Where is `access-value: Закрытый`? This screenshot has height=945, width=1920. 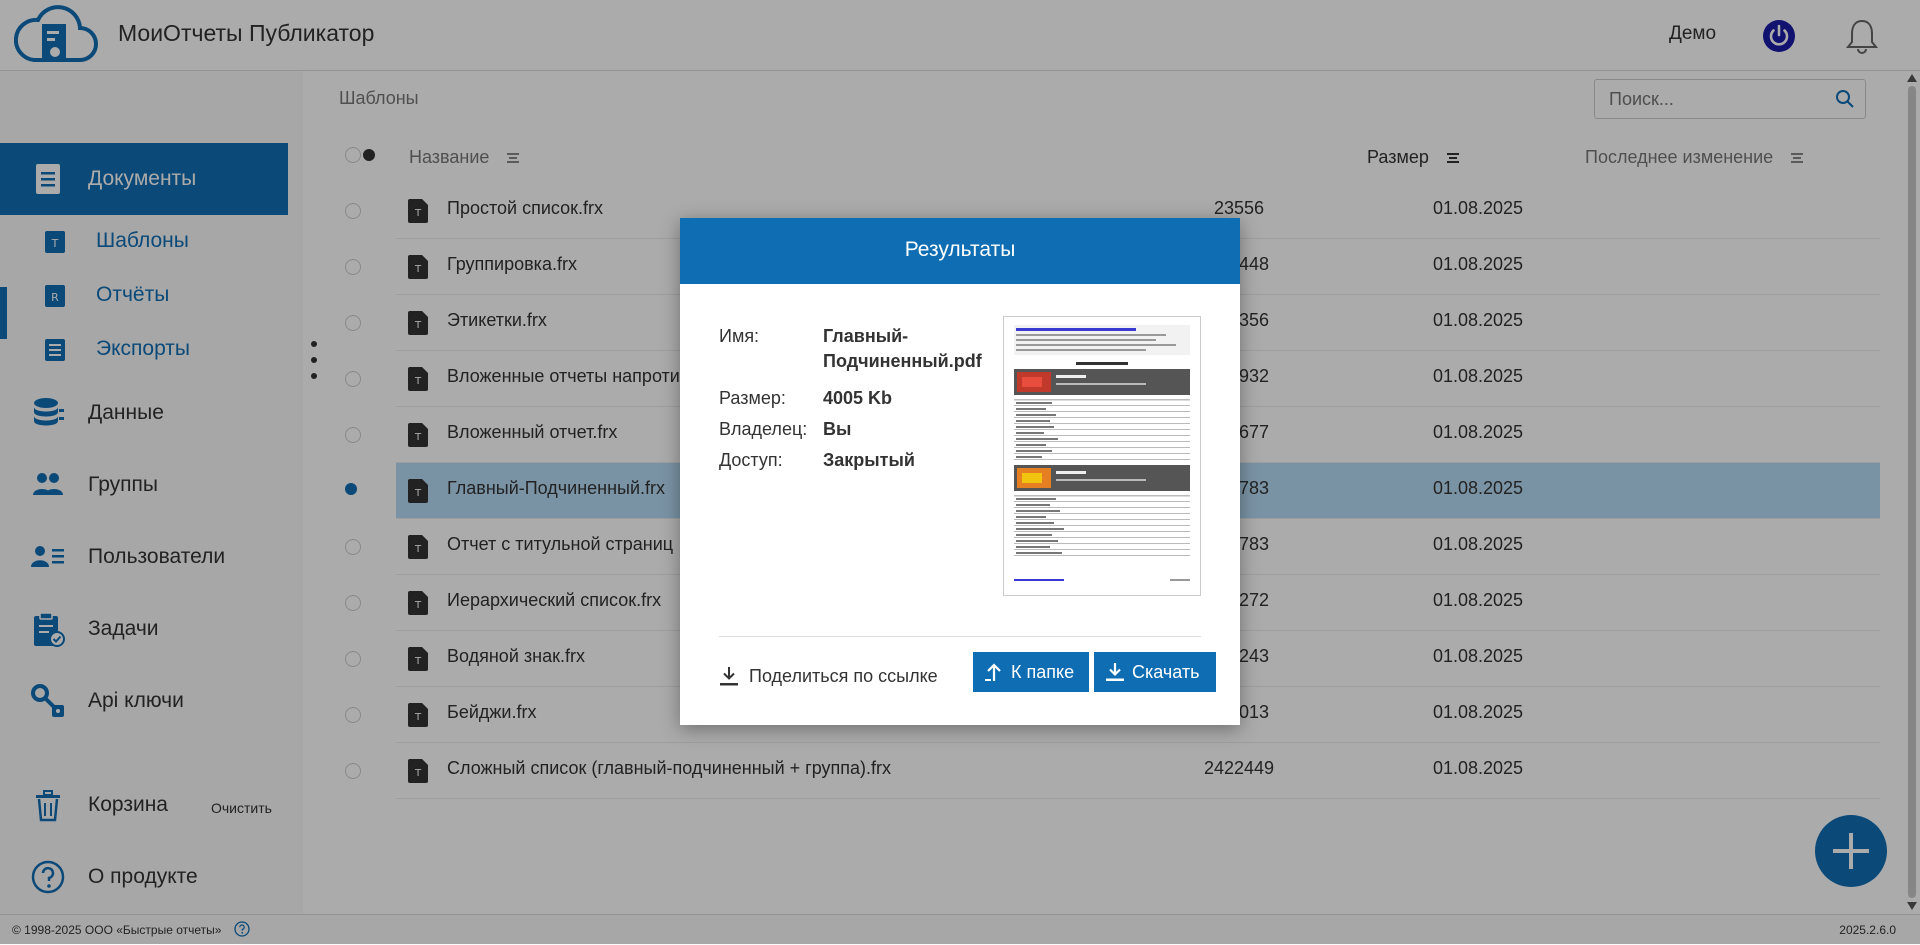 access-value: Закрытый is located at coordinates (869, 460).